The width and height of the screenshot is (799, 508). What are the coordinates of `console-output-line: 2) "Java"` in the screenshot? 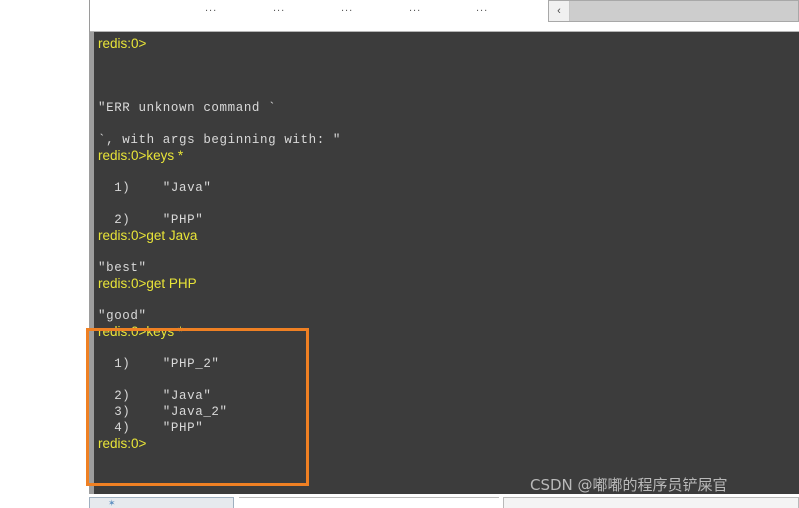 It's located at (446, 396).